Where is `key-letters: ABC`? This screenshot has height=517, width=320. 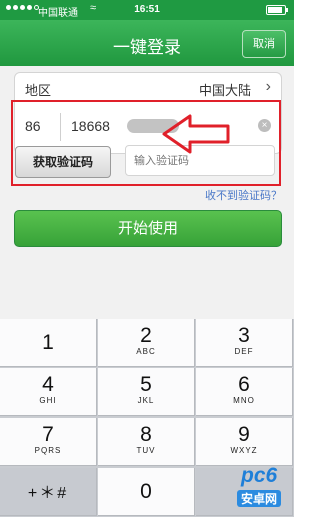
key-letters: ABC is located at coordinates (146, 351).